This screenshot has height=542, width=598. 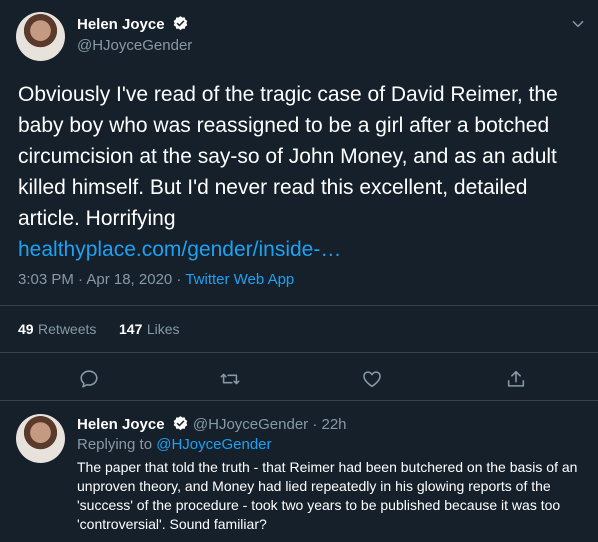 I want to click on replying-to-label: Replying to, so click(x=117, y=444).